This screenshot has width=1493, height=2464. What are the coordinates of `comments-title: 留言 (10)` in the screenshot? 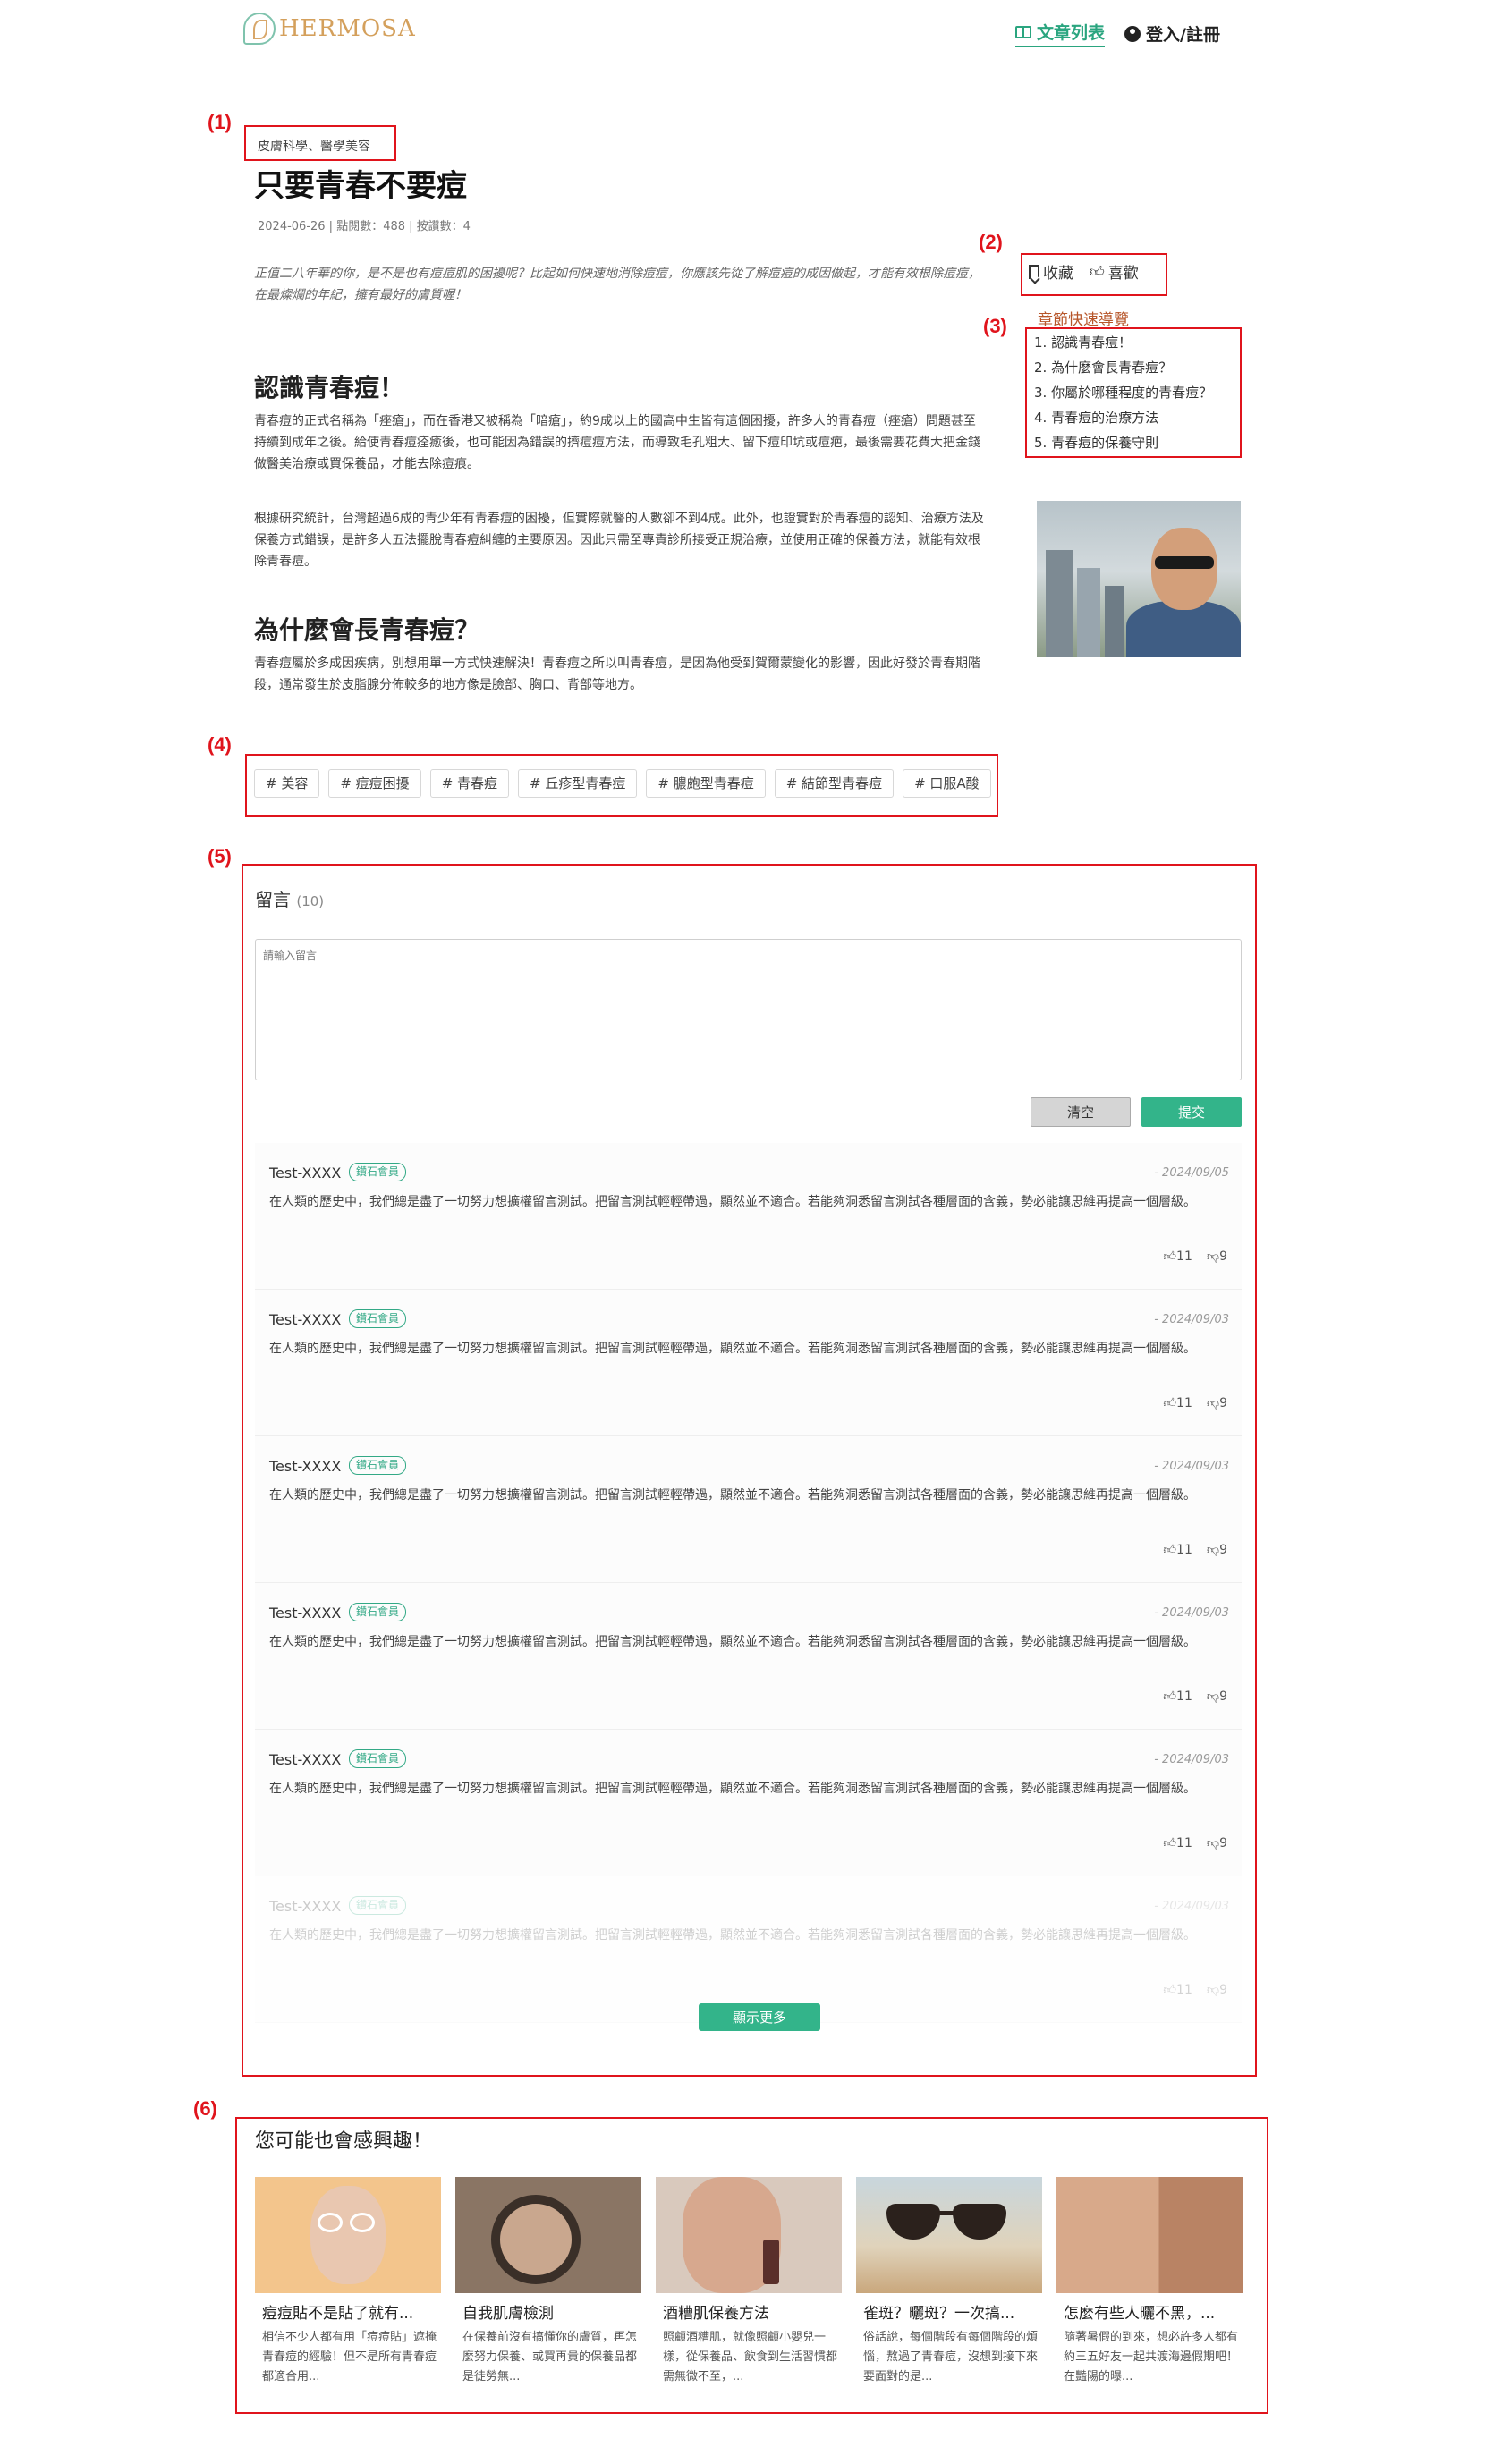 It's located at (289, 898).